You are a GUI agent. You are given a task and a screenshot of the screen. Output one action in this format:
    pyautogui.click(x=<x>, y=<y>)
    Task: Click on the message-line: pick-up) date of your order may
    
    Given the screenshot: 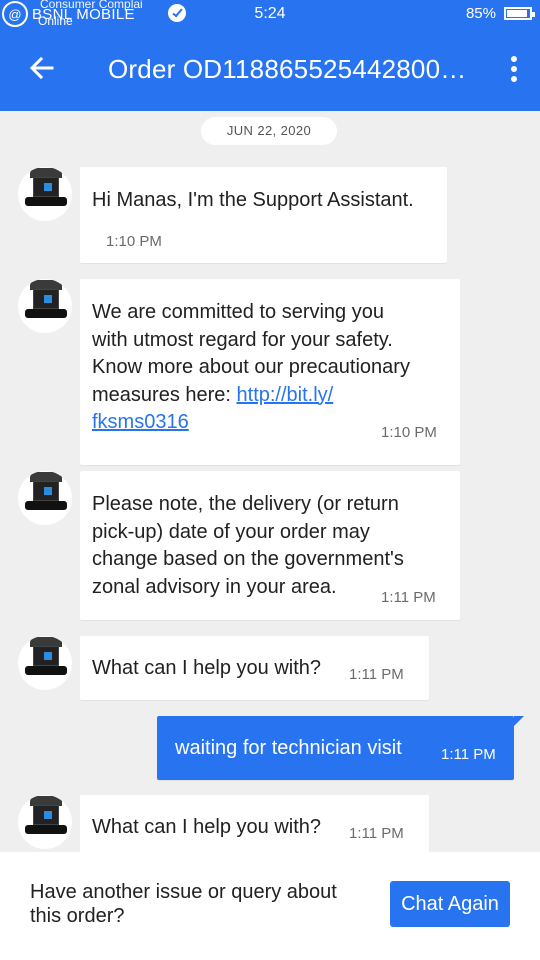 What is the action you would take?
    pyautogui.click(x=231, y=531)
    